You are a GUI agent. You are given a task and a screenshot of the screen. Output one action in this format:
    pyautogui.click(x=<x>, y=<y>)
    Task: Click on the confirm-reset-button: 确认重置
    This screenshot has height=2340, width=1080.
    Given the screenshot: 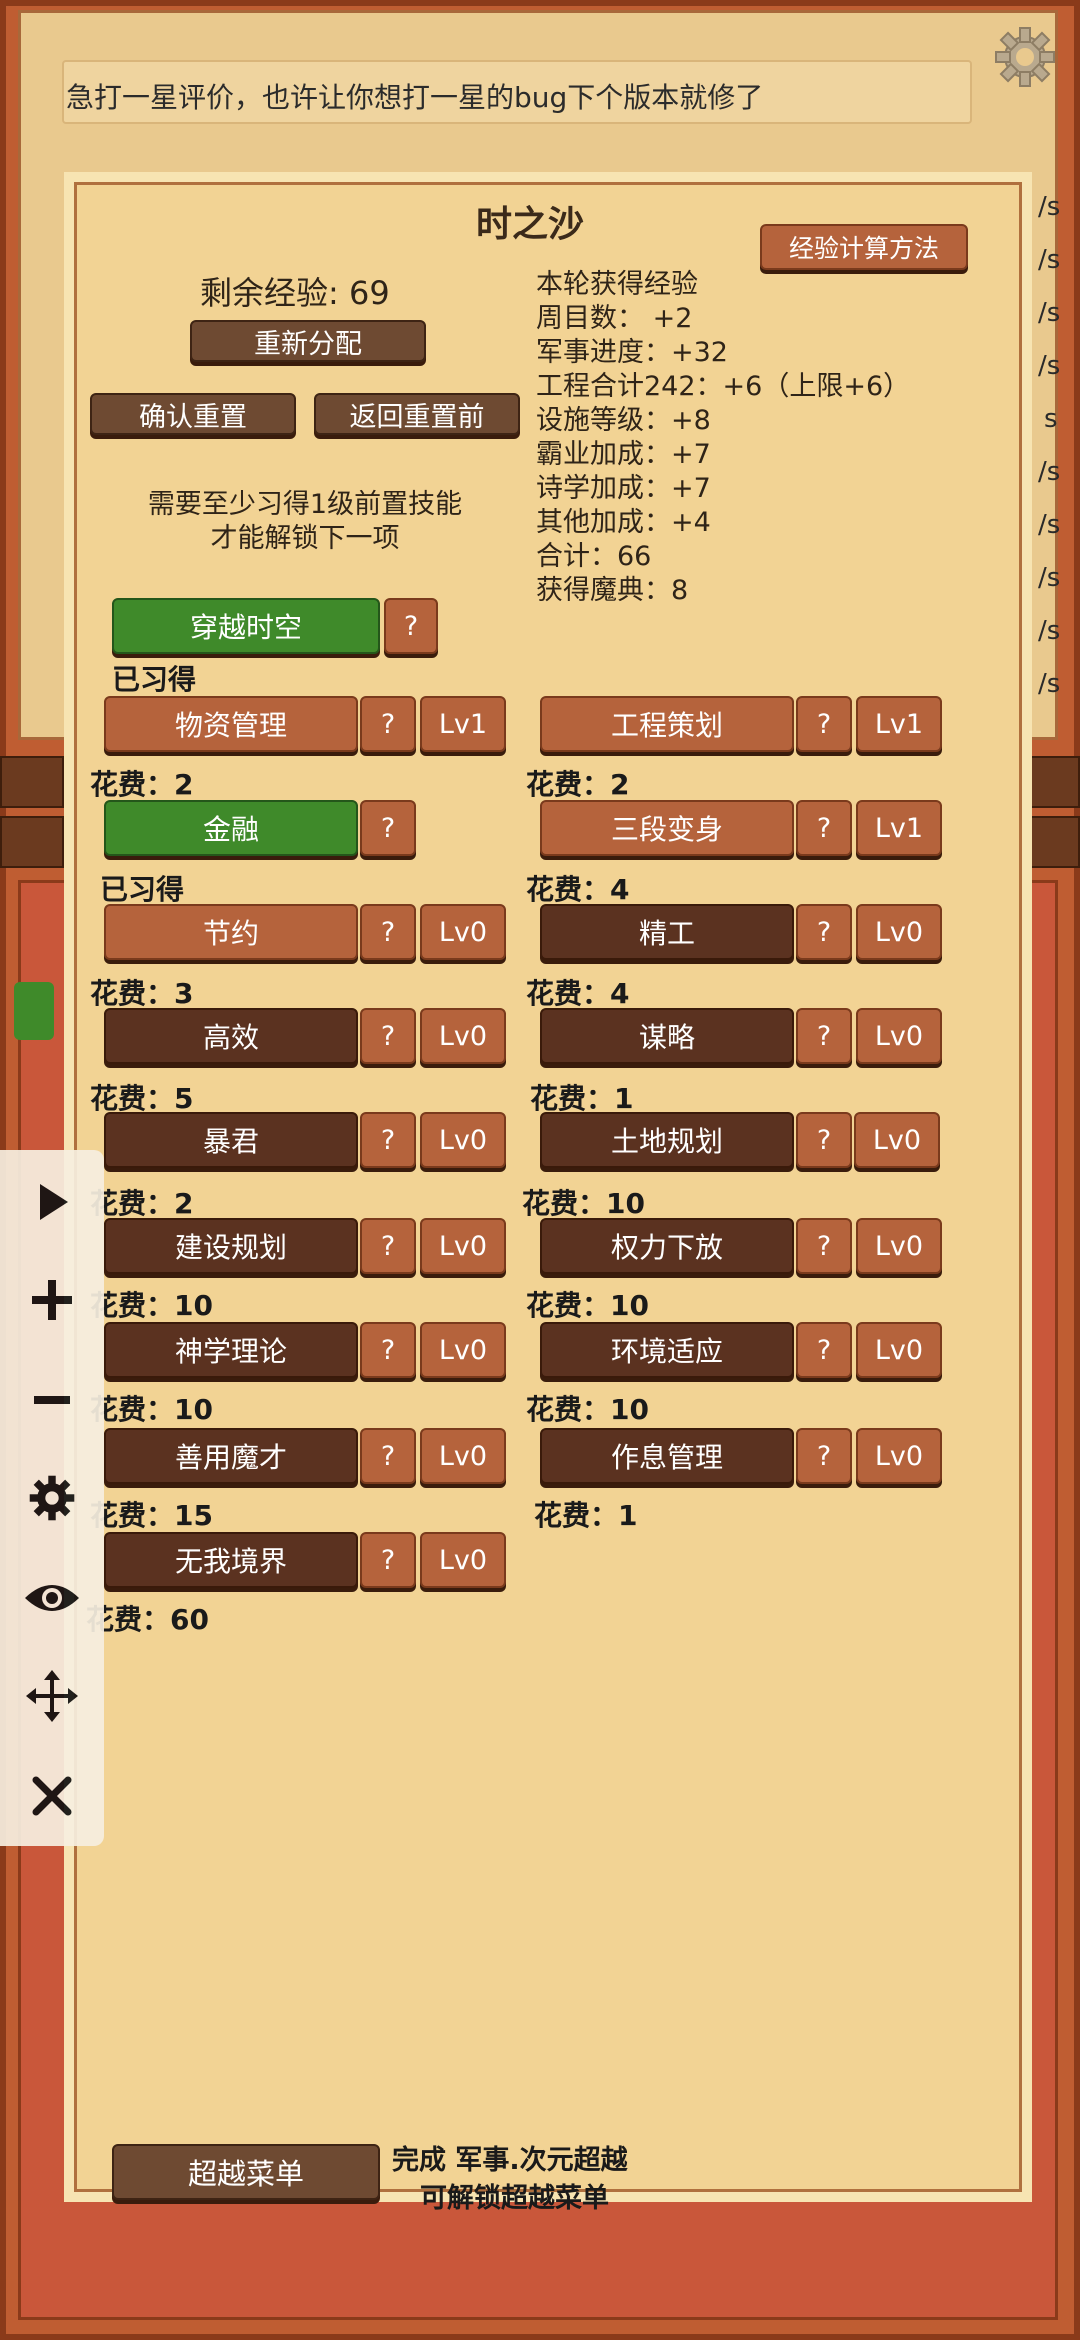 What is the action you would take?
    pyautogui.click(x=193, y=414)
    